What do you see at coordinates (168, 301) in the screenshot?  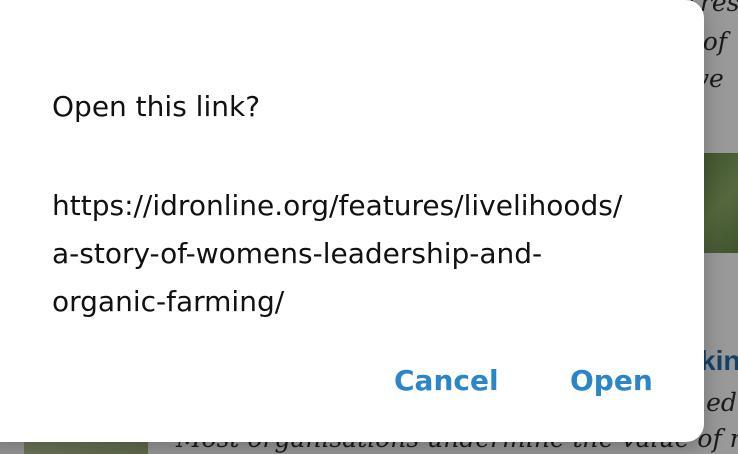 I see `url-line: organic-farming/` at bounding box center [168, 301].